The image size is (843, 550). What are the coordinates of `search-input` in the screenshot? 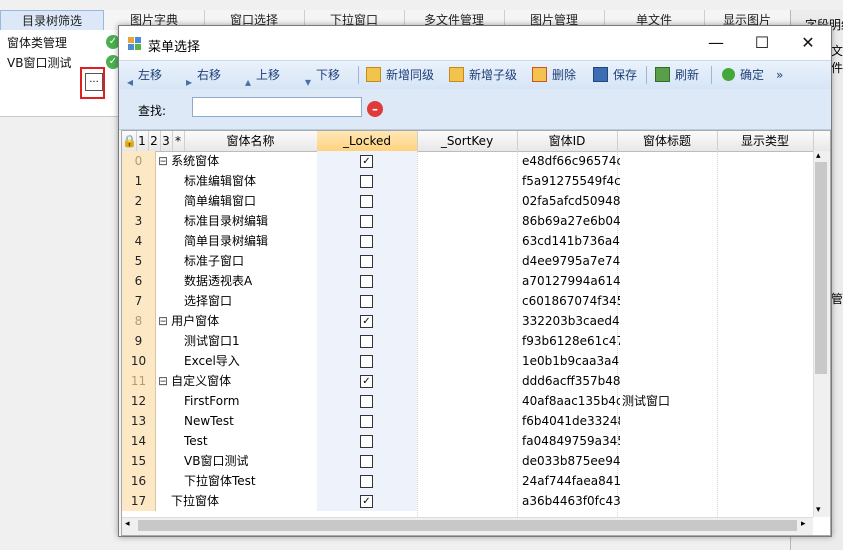 It's located at (277, 107).